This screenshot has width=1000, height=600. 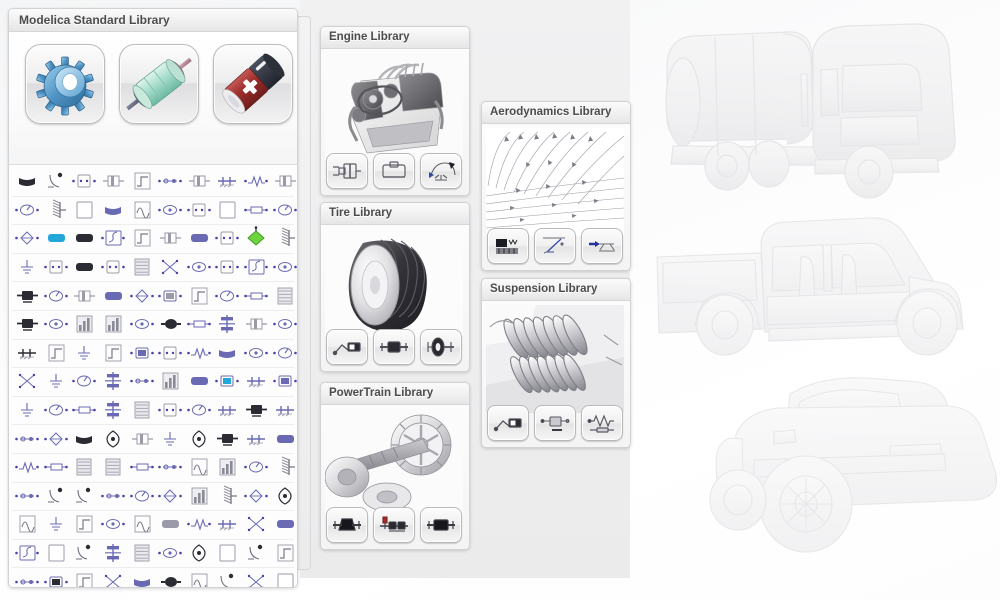 What do you see at coordinates (508, 423) in the screenshot?
I see `suspension-damper-icon` at bounding box center [508, 423].